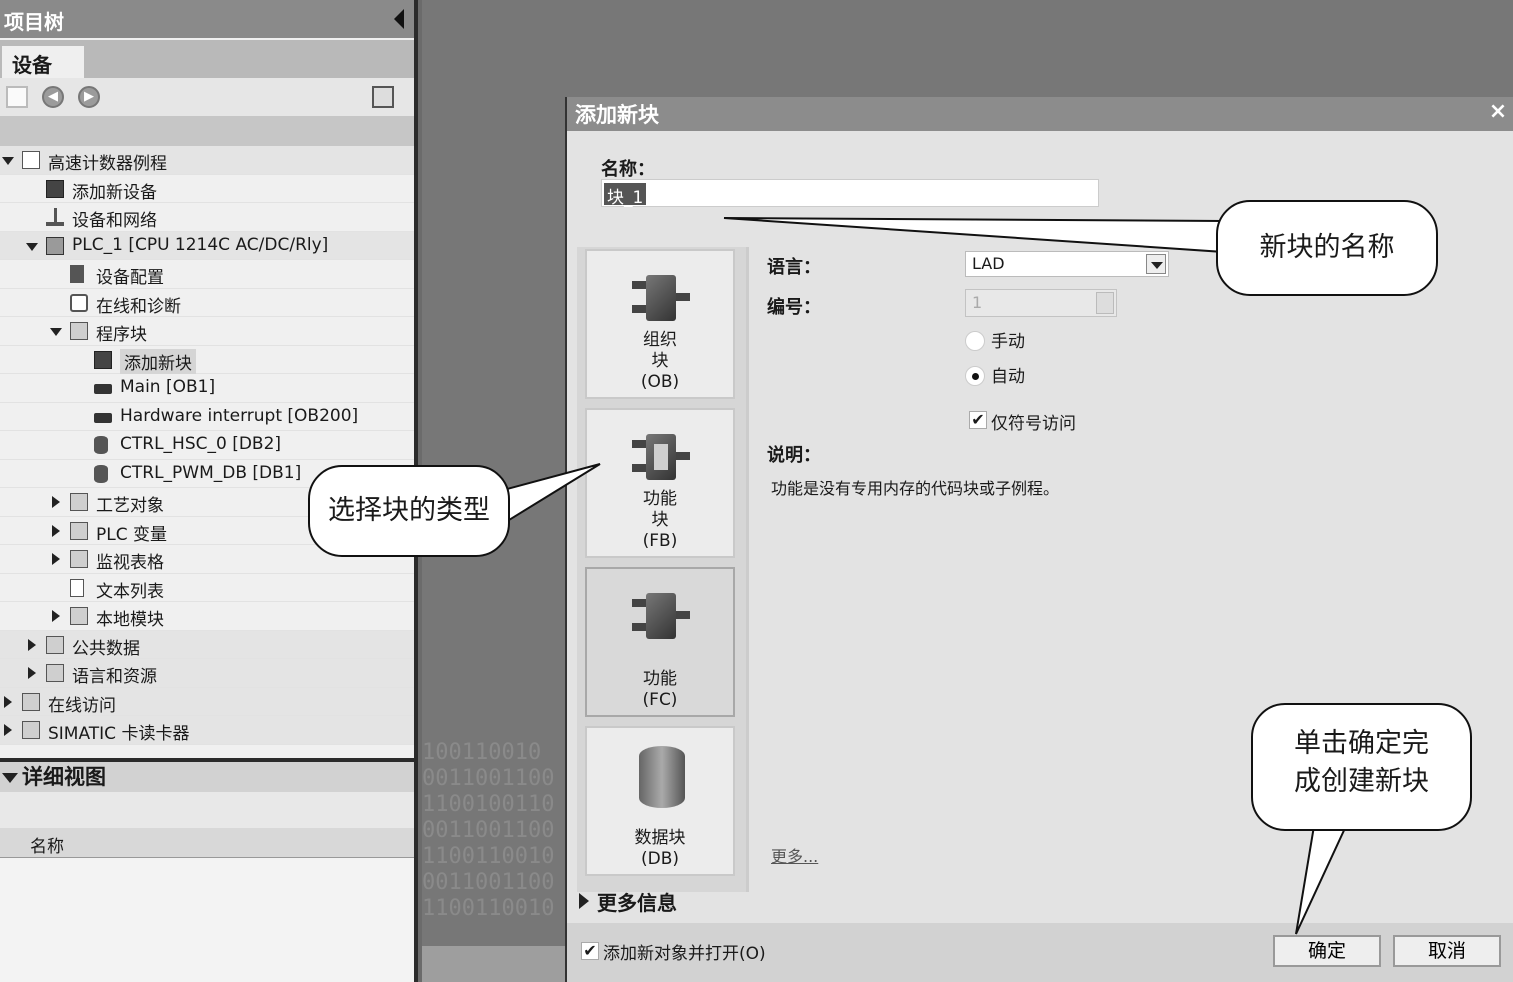  I want to click on confirm-callout-pointer, so click(1321, 880).